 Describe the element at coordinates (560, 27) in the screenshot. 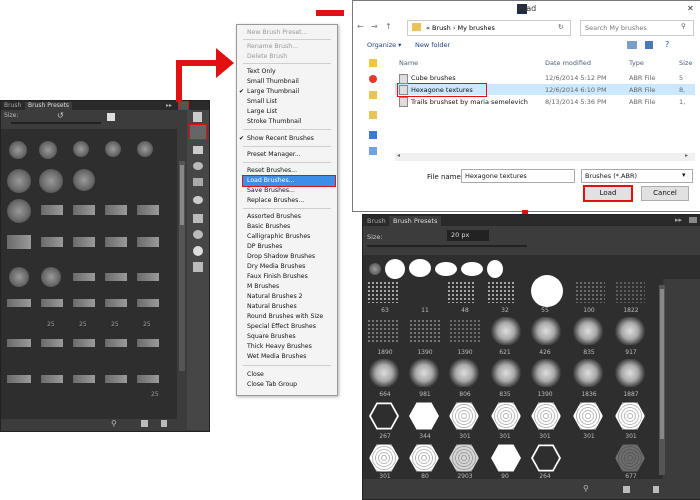

I see `refresh-icon: ↻` at that location.